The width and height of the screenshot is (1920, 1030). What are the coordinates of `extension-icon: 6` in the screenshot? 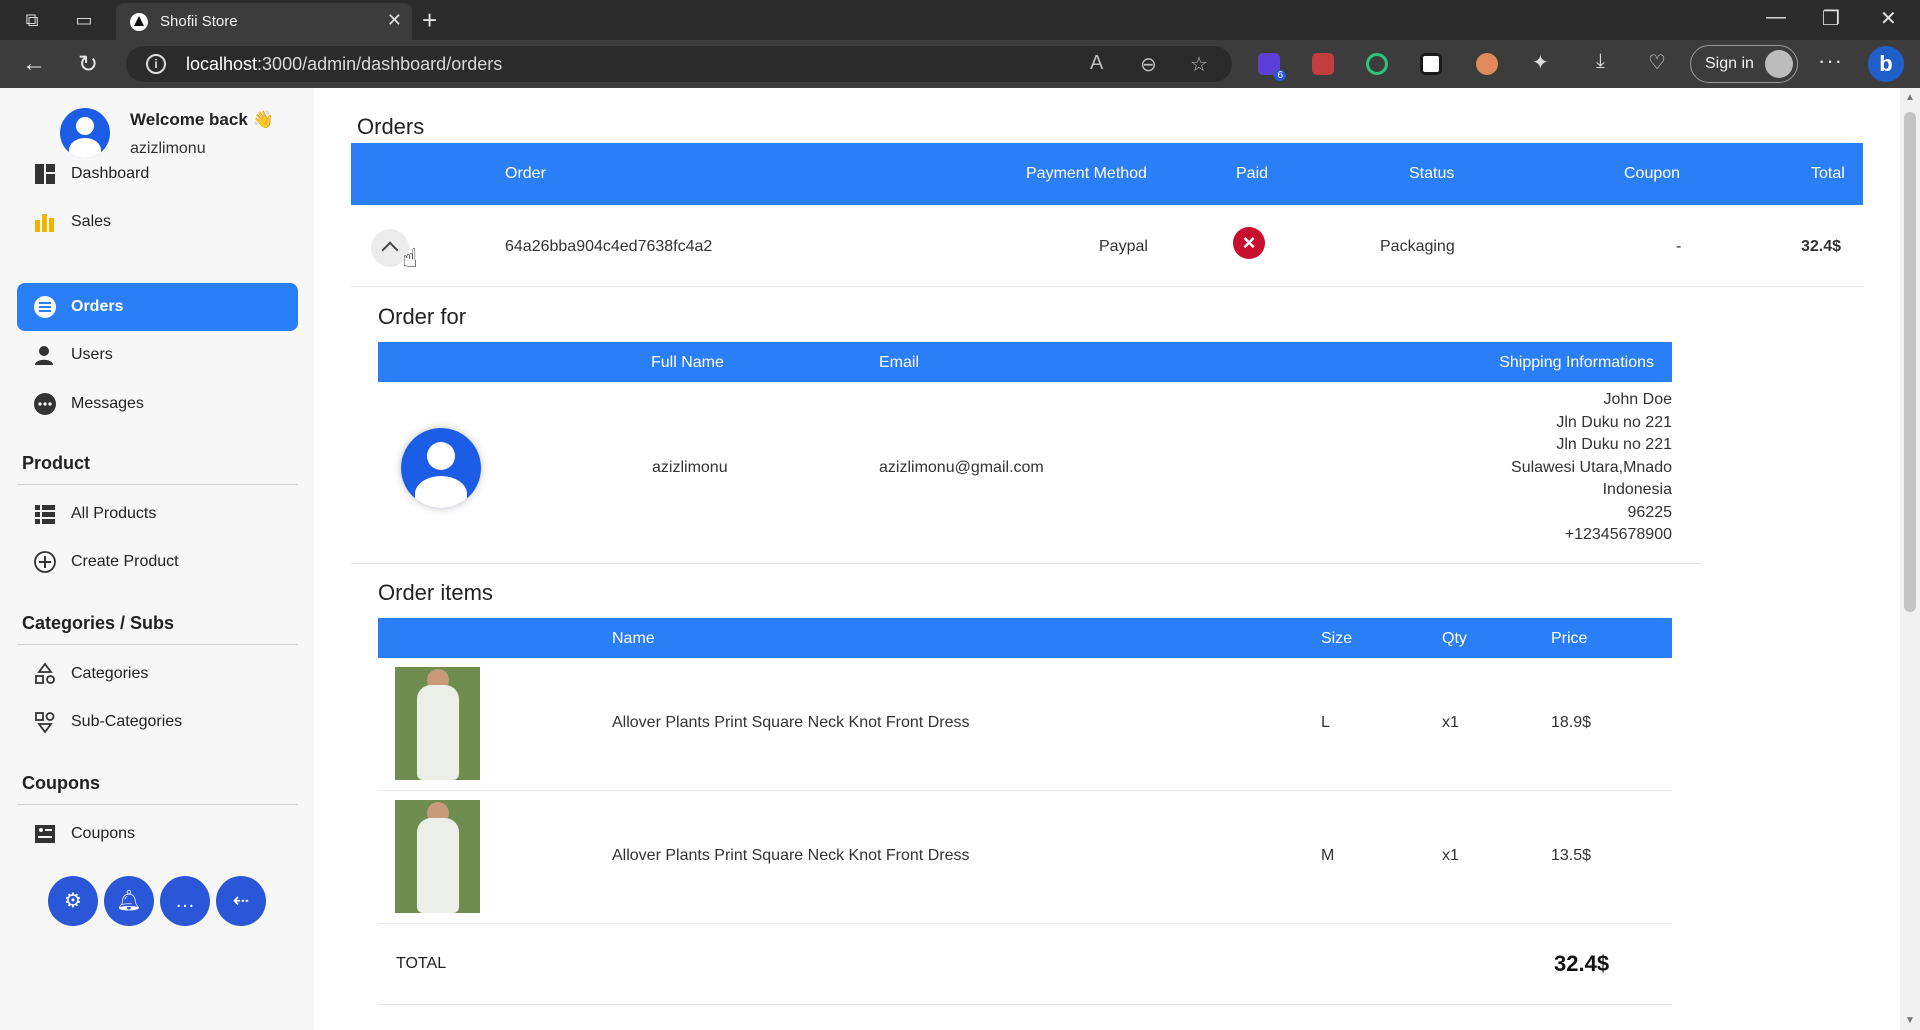 It's located at (1272, 67).